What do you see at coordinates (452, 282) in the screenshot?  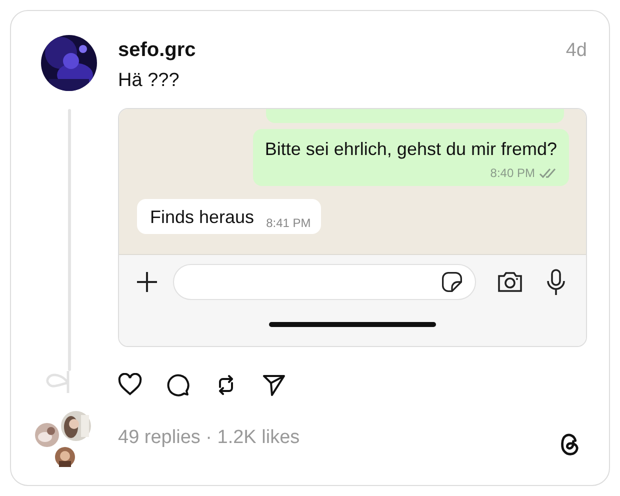 I see `sticker-icon` at bounding box center [452, 282].